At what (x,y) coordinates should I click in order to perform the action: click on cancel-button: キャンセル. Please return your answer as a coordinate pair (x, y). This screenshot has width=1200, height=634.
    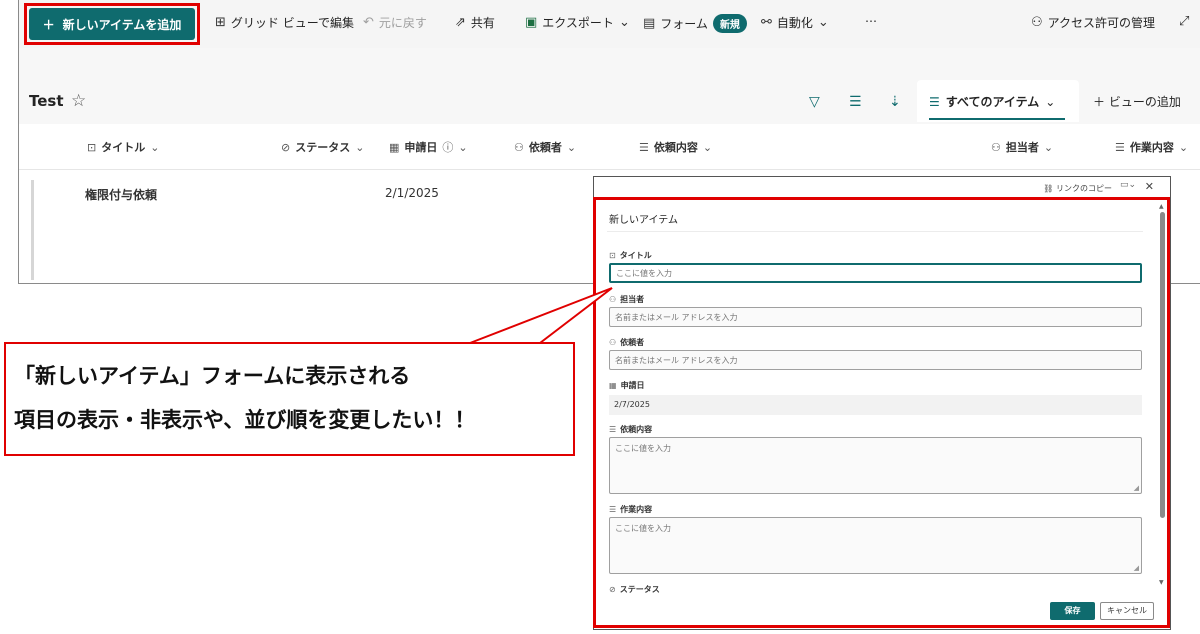
    Looking at the image, I should click on (1127, 611).